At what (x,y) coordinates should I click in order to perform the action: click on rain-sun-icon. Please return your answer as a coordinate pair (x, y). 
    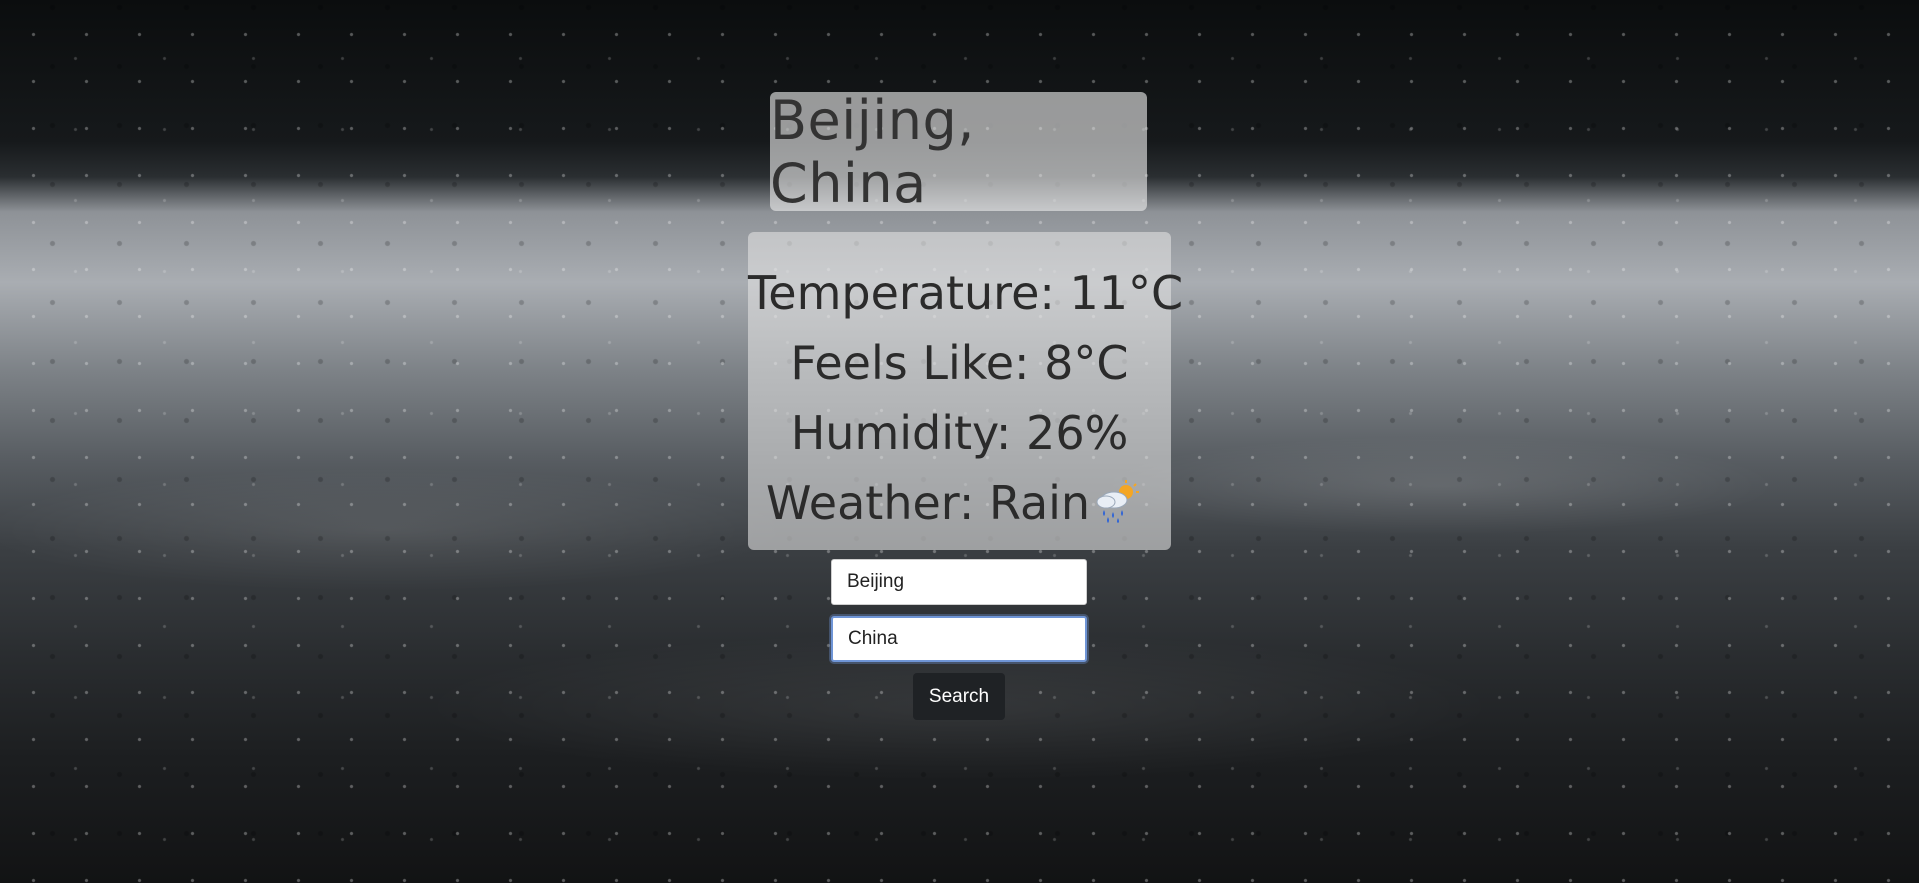
    Looking at the image, I should click on (1117, 501).